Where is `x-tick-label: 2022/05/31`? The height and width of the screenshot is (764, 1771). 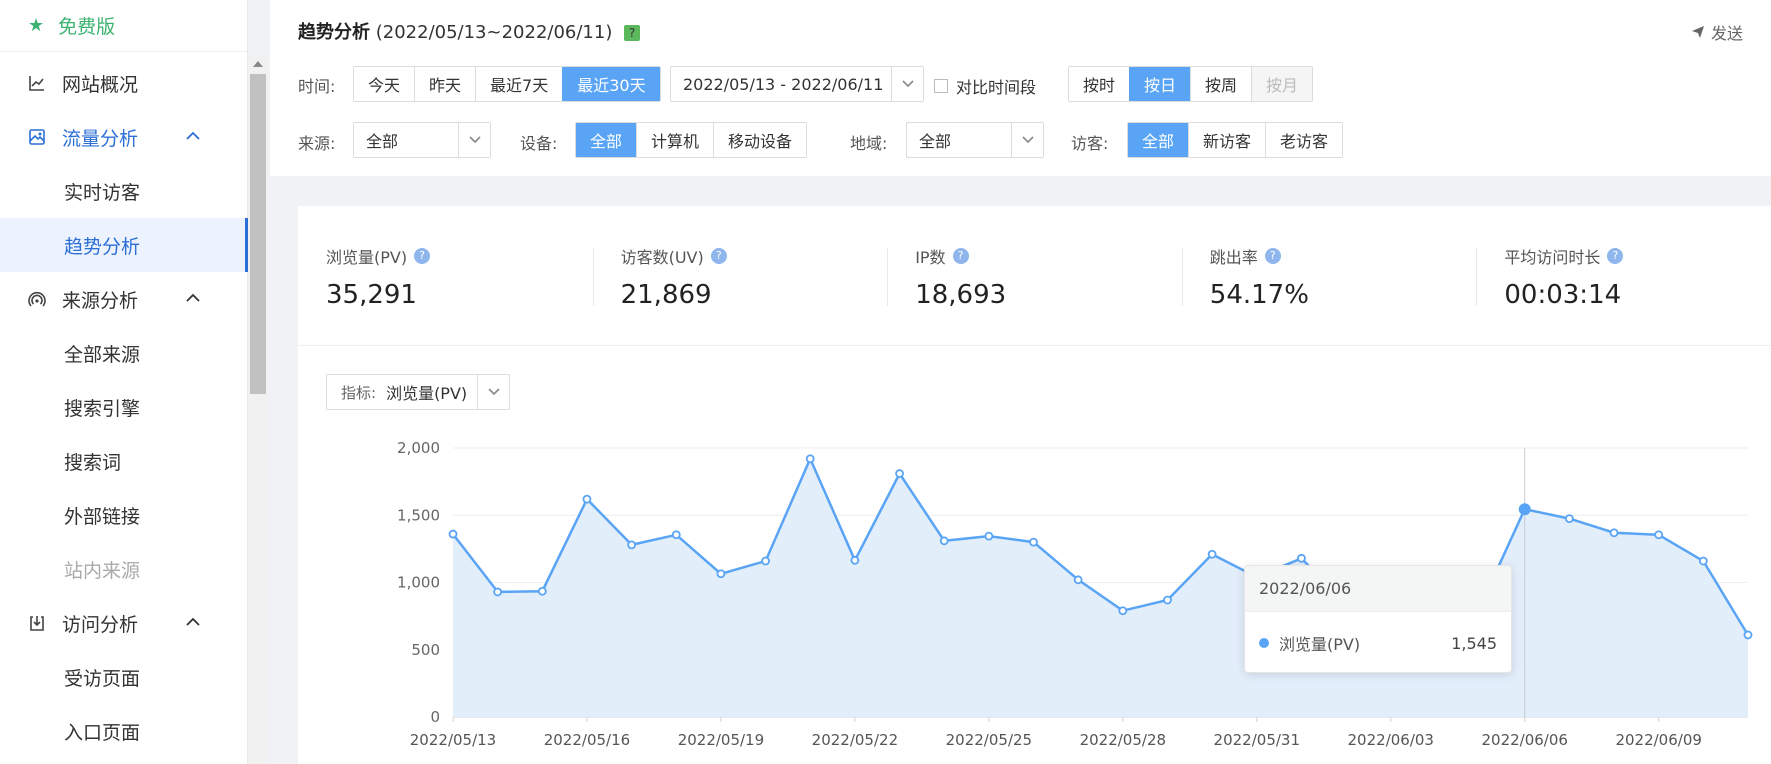
x-tick-label: 2022/05/31 is located at coordinates (1257, 740).